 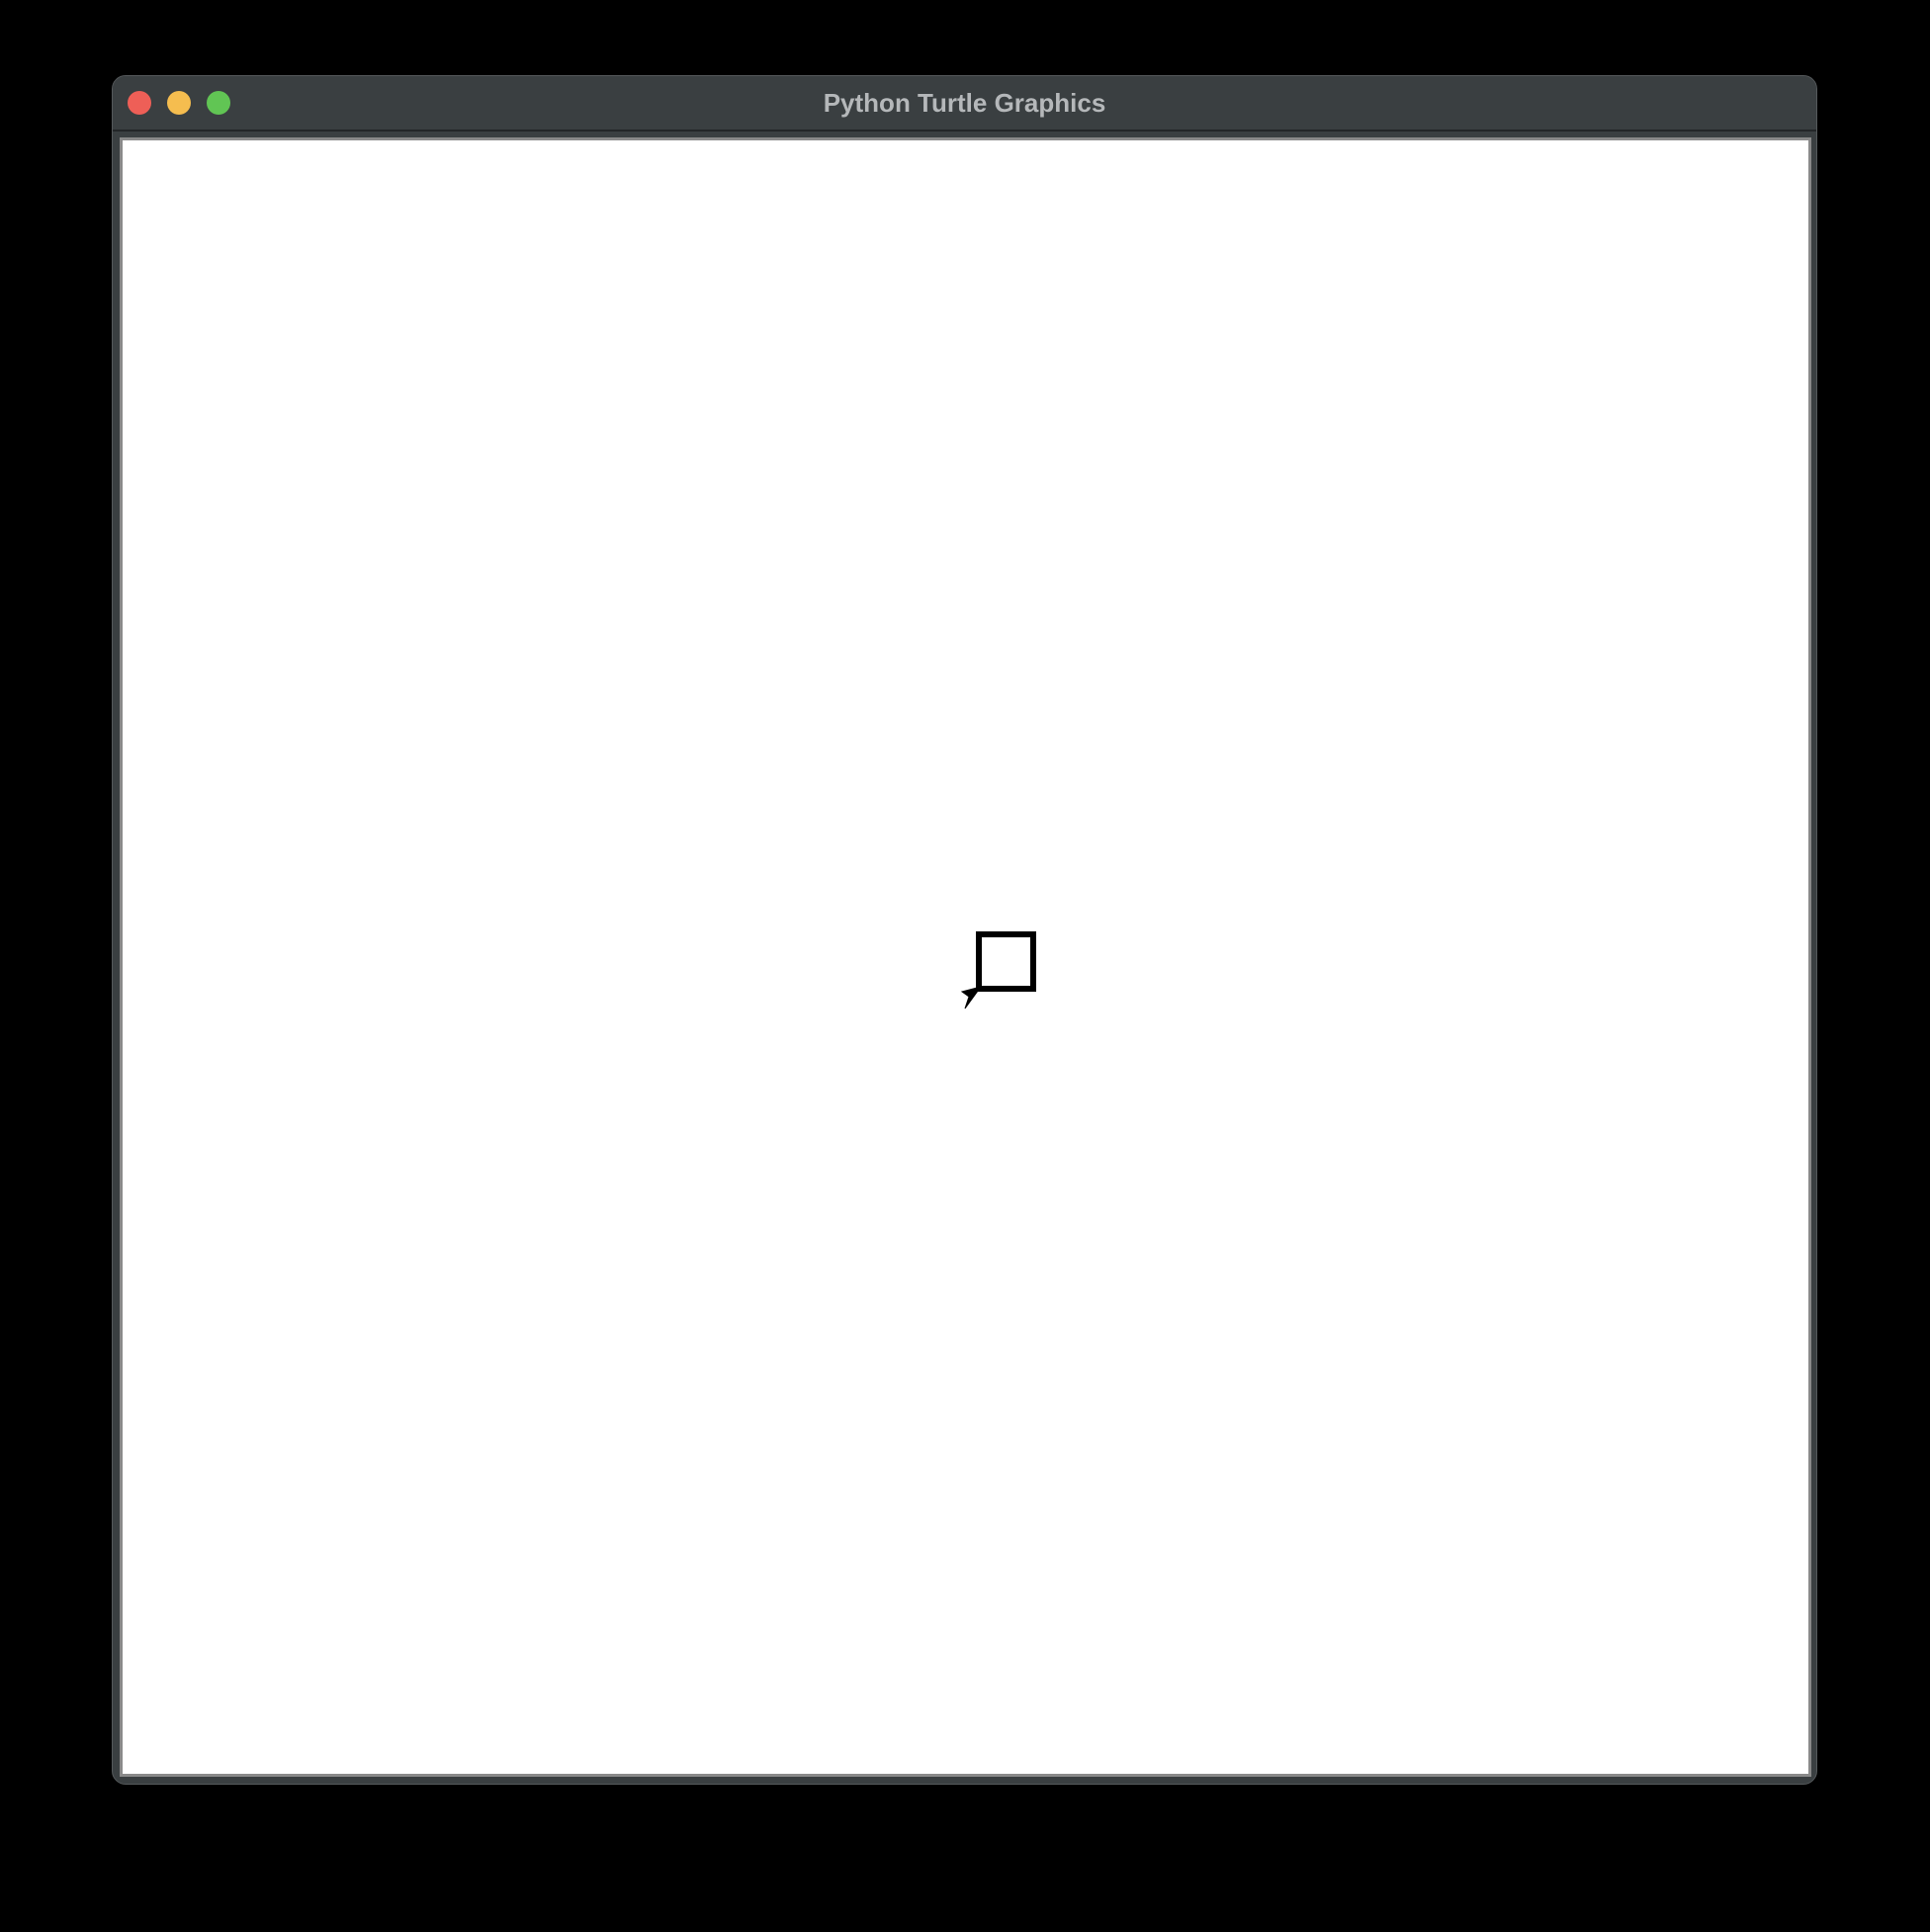 What do you see at coordinates (972, 998) in the screenshot?
I see `turtle-arrow-icon` at bounding box center [972, 998].